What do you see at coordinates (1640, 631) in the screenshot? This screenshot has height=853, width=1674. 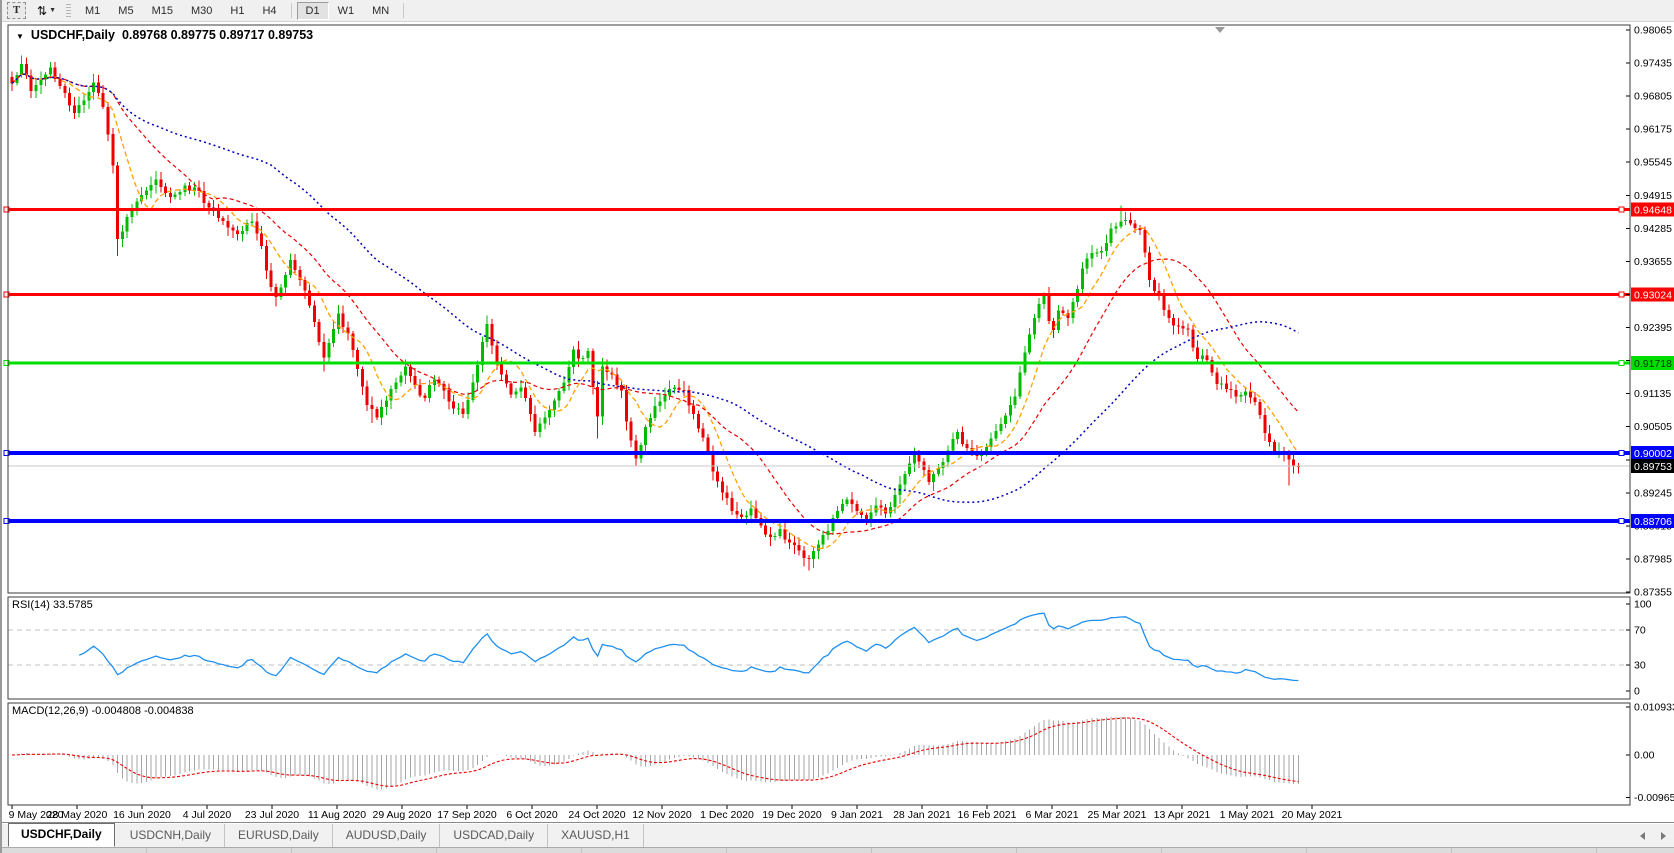 I see `svg-text: 70` at bounding box center [1640, 631].